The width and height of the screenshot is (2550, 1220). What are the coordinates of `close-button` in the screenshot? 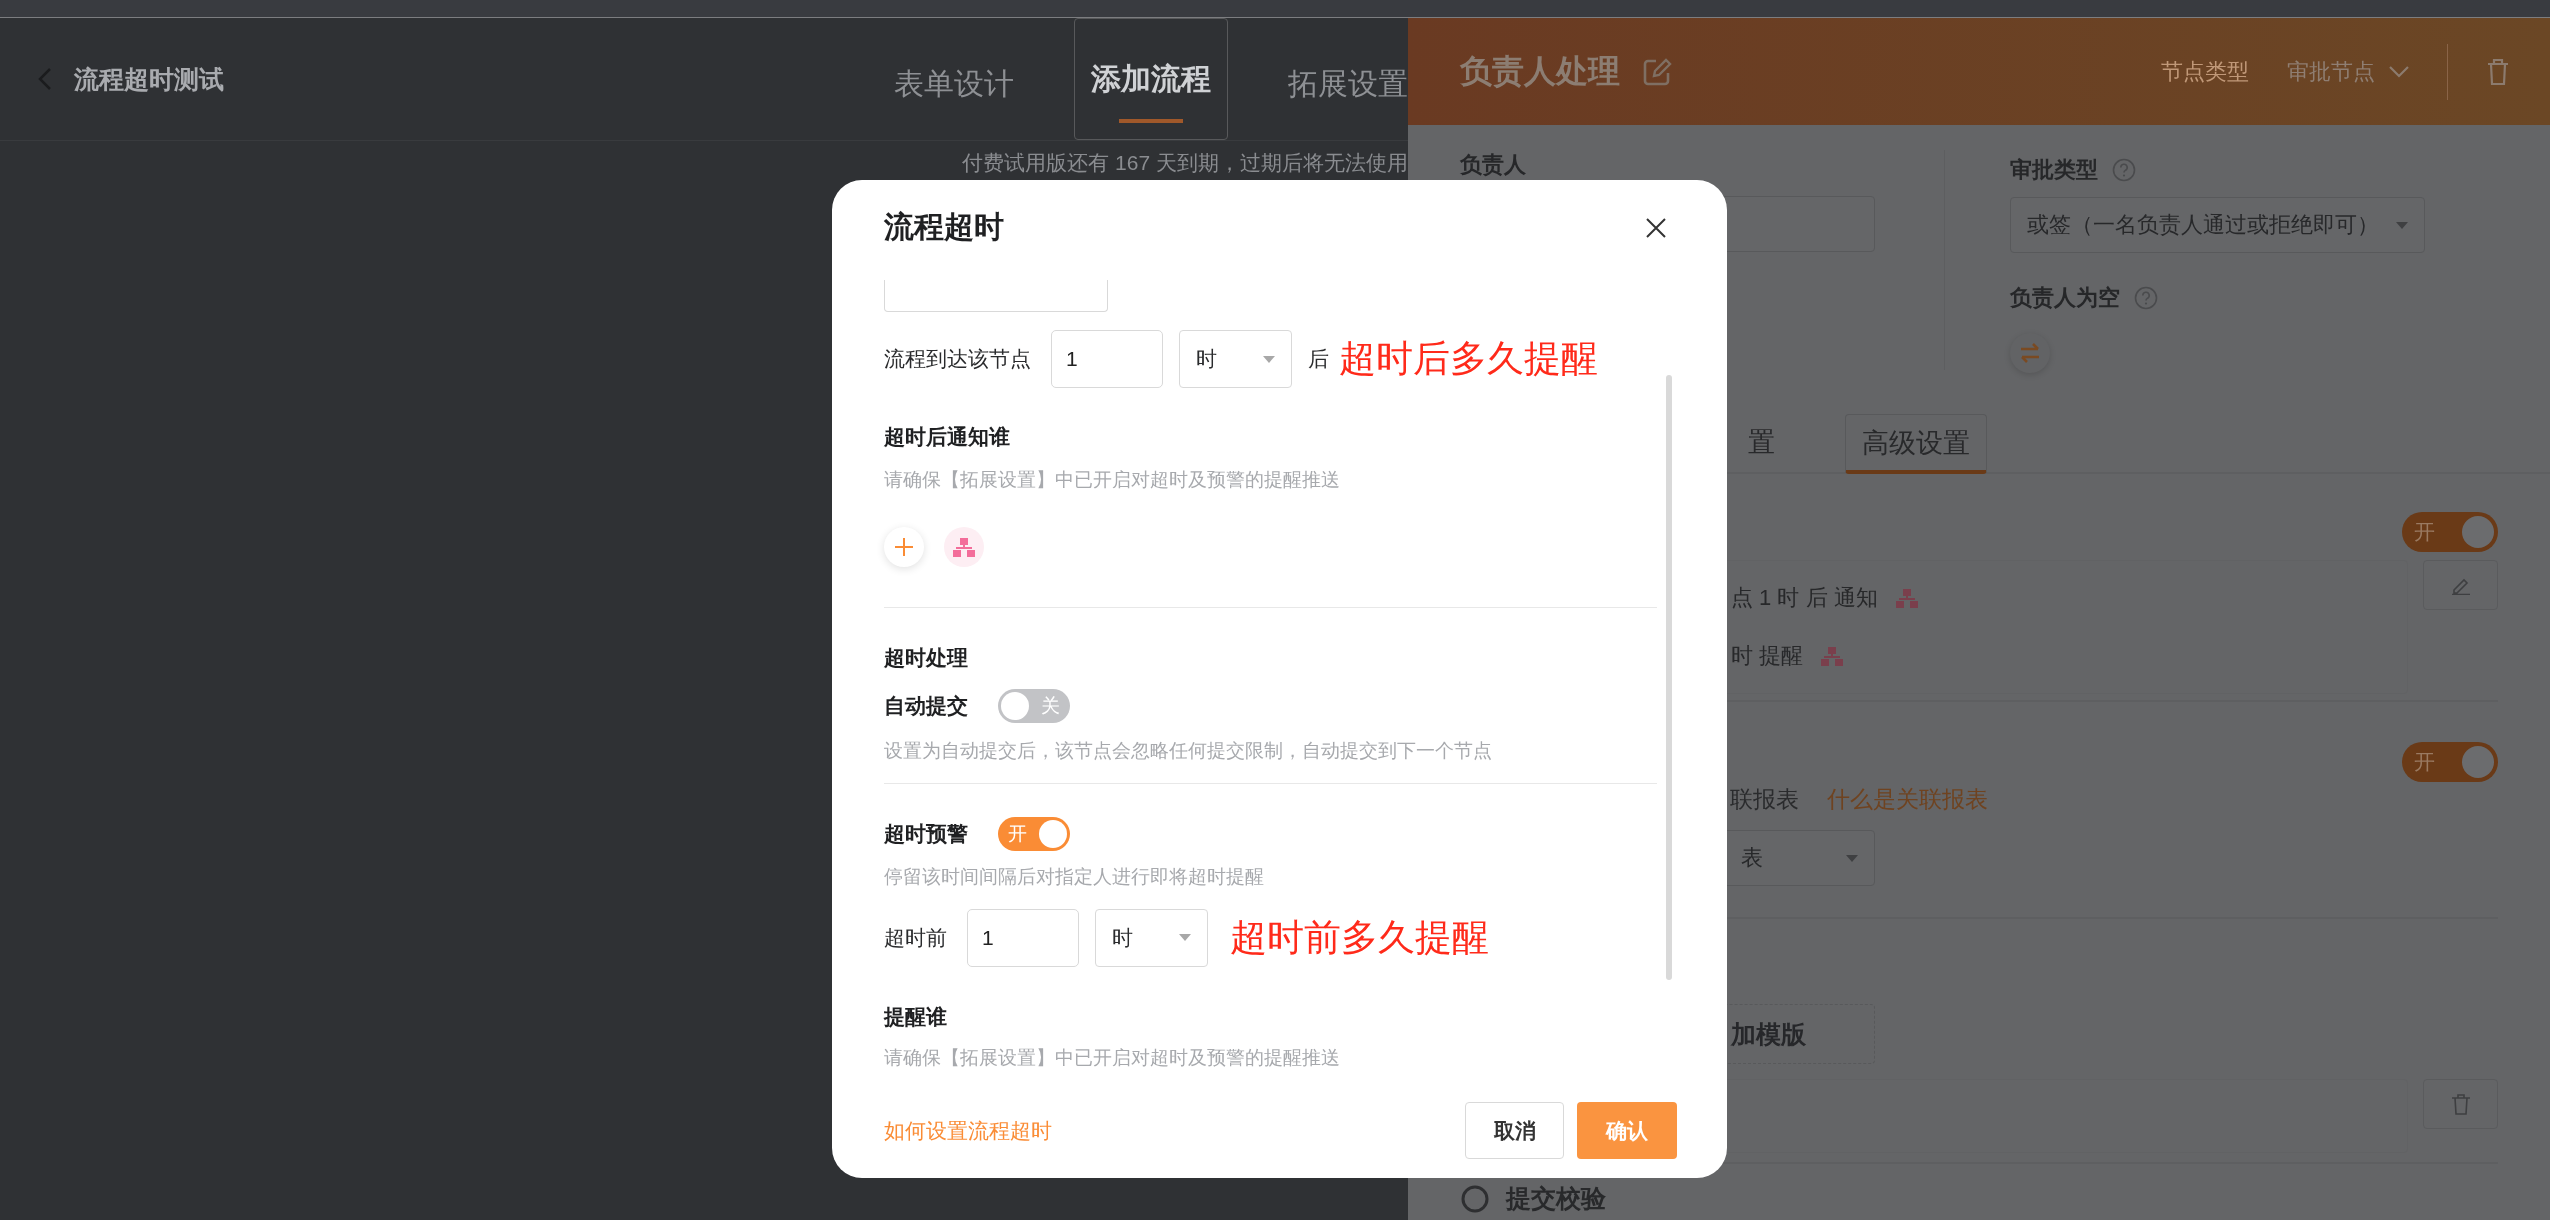 It's located at (1656, 227).